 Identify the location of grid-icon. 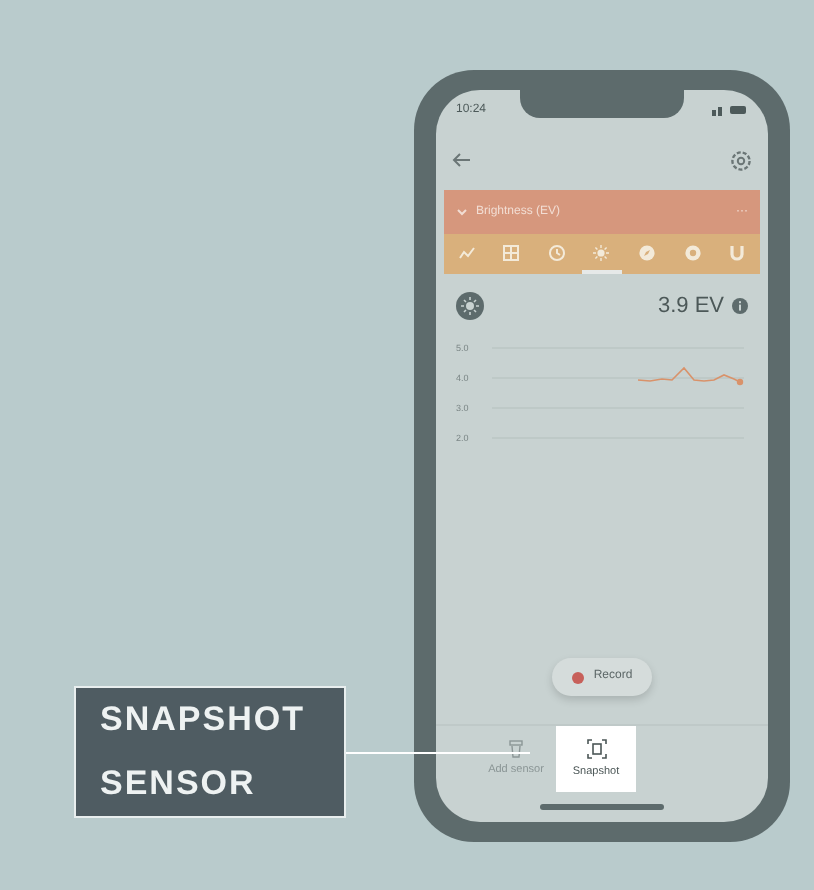
(511, 252).